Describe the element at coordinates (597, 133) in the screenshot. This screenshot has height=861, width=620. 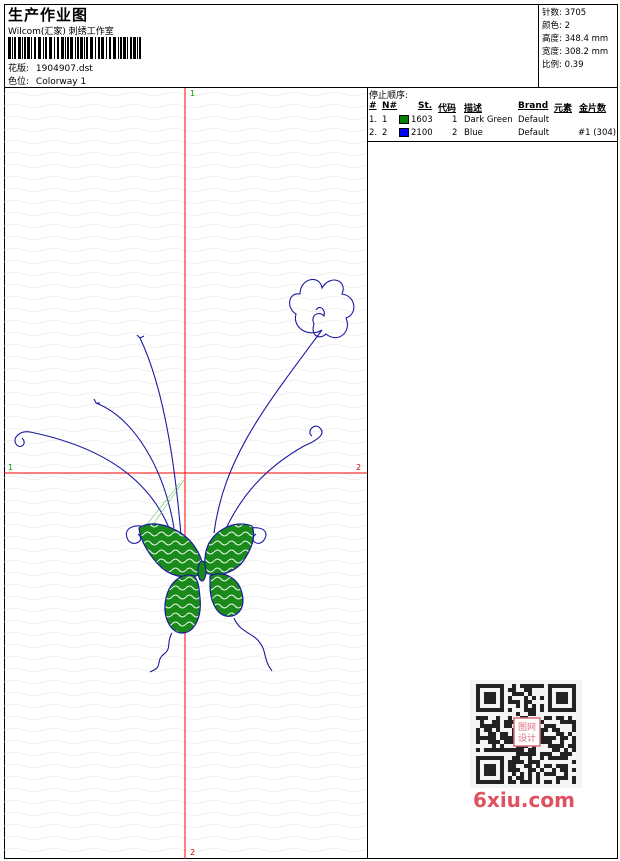
I see `row-sequin: #1 (304)` at that location.